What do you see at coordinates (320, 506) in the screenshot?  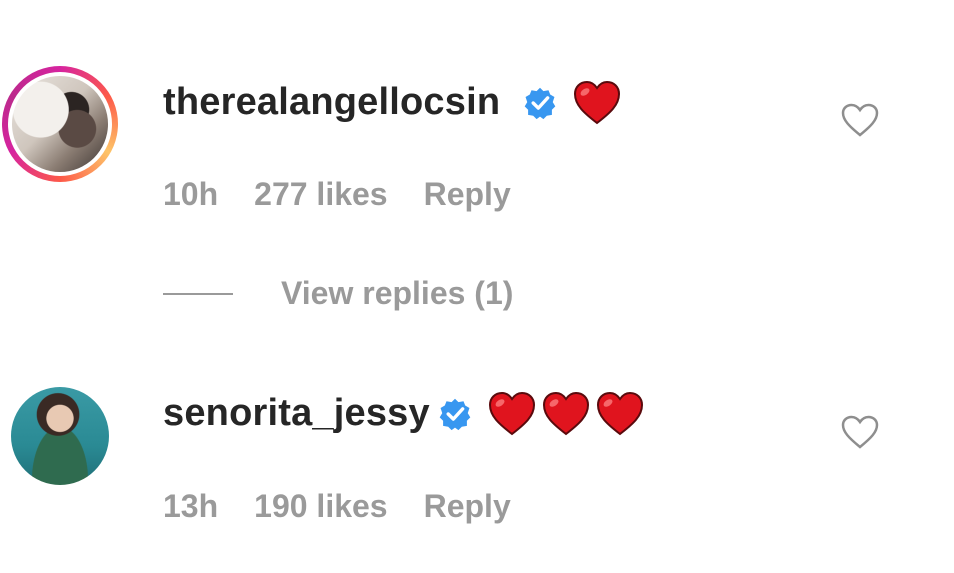 I see `comment-likes: 190 likes` at bounding box center [320, 506].